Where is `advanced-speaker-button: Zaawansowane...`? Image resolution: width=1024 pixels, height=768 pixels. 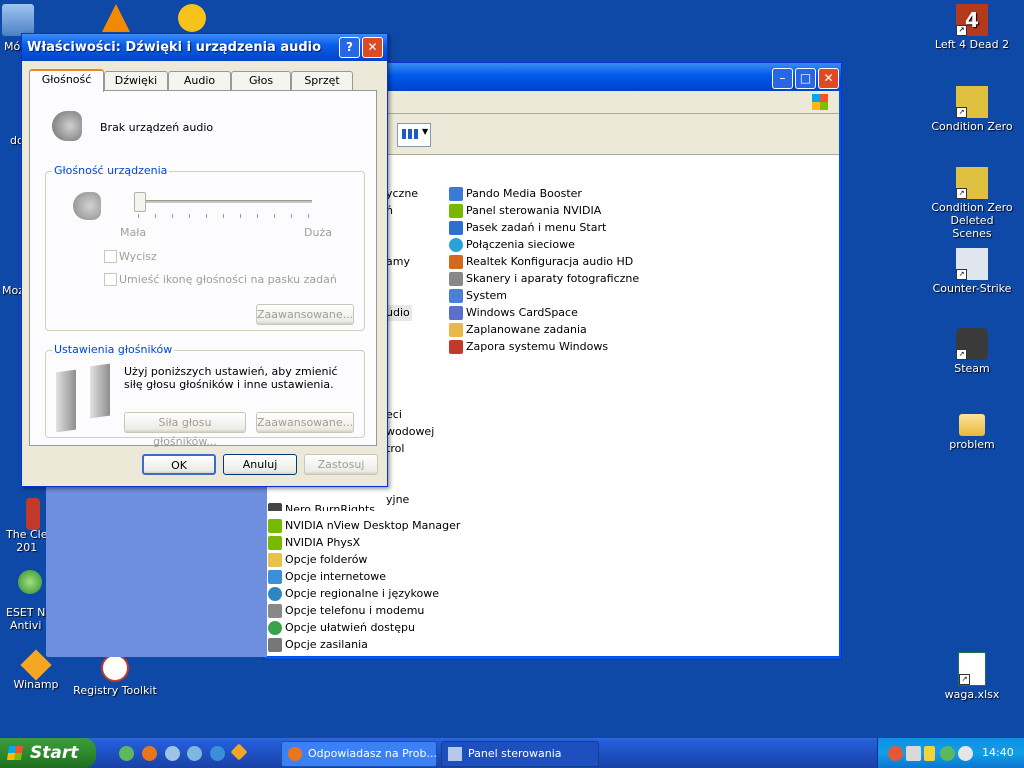
advanced-speaker-button: Zaawansowane... is located at coordinates (305, 422).